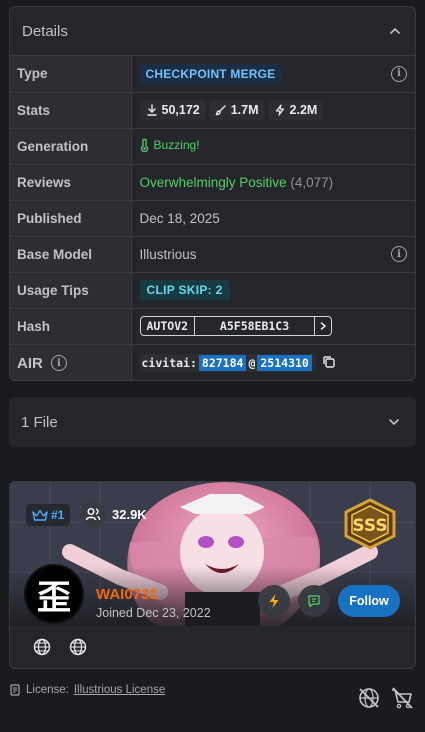 The image size is (425, 732). I want to click on air-prefix: civitai:, so click(169, 363).